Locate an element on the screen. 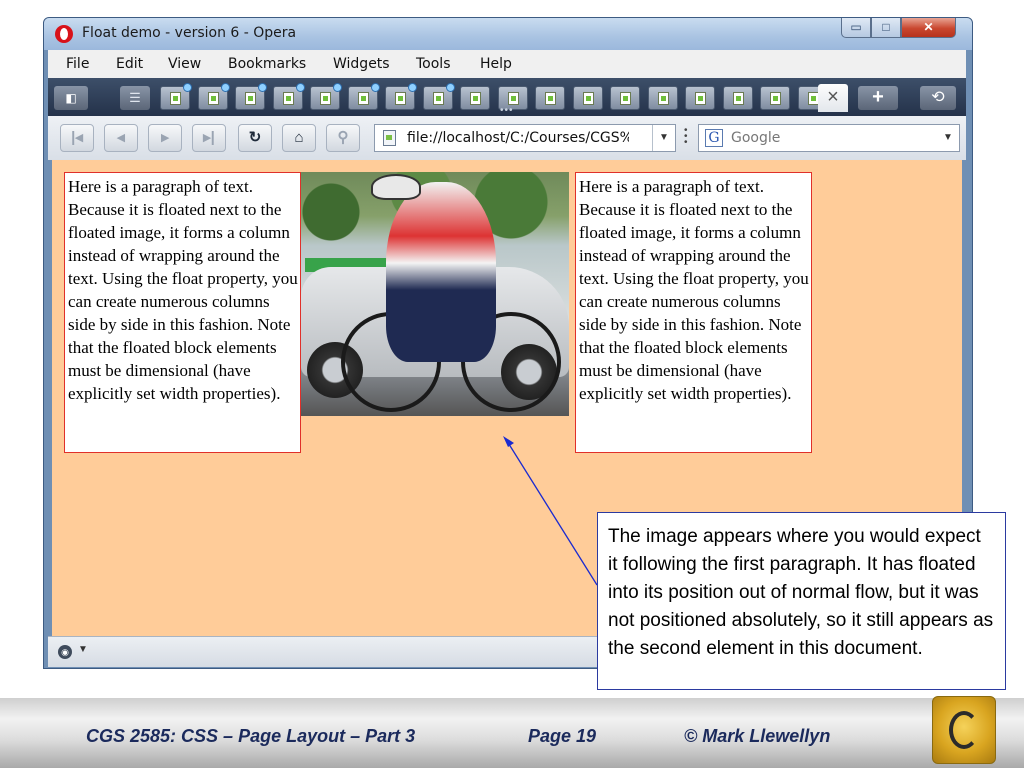  menu-file: File is located at coordinates (77, 64).